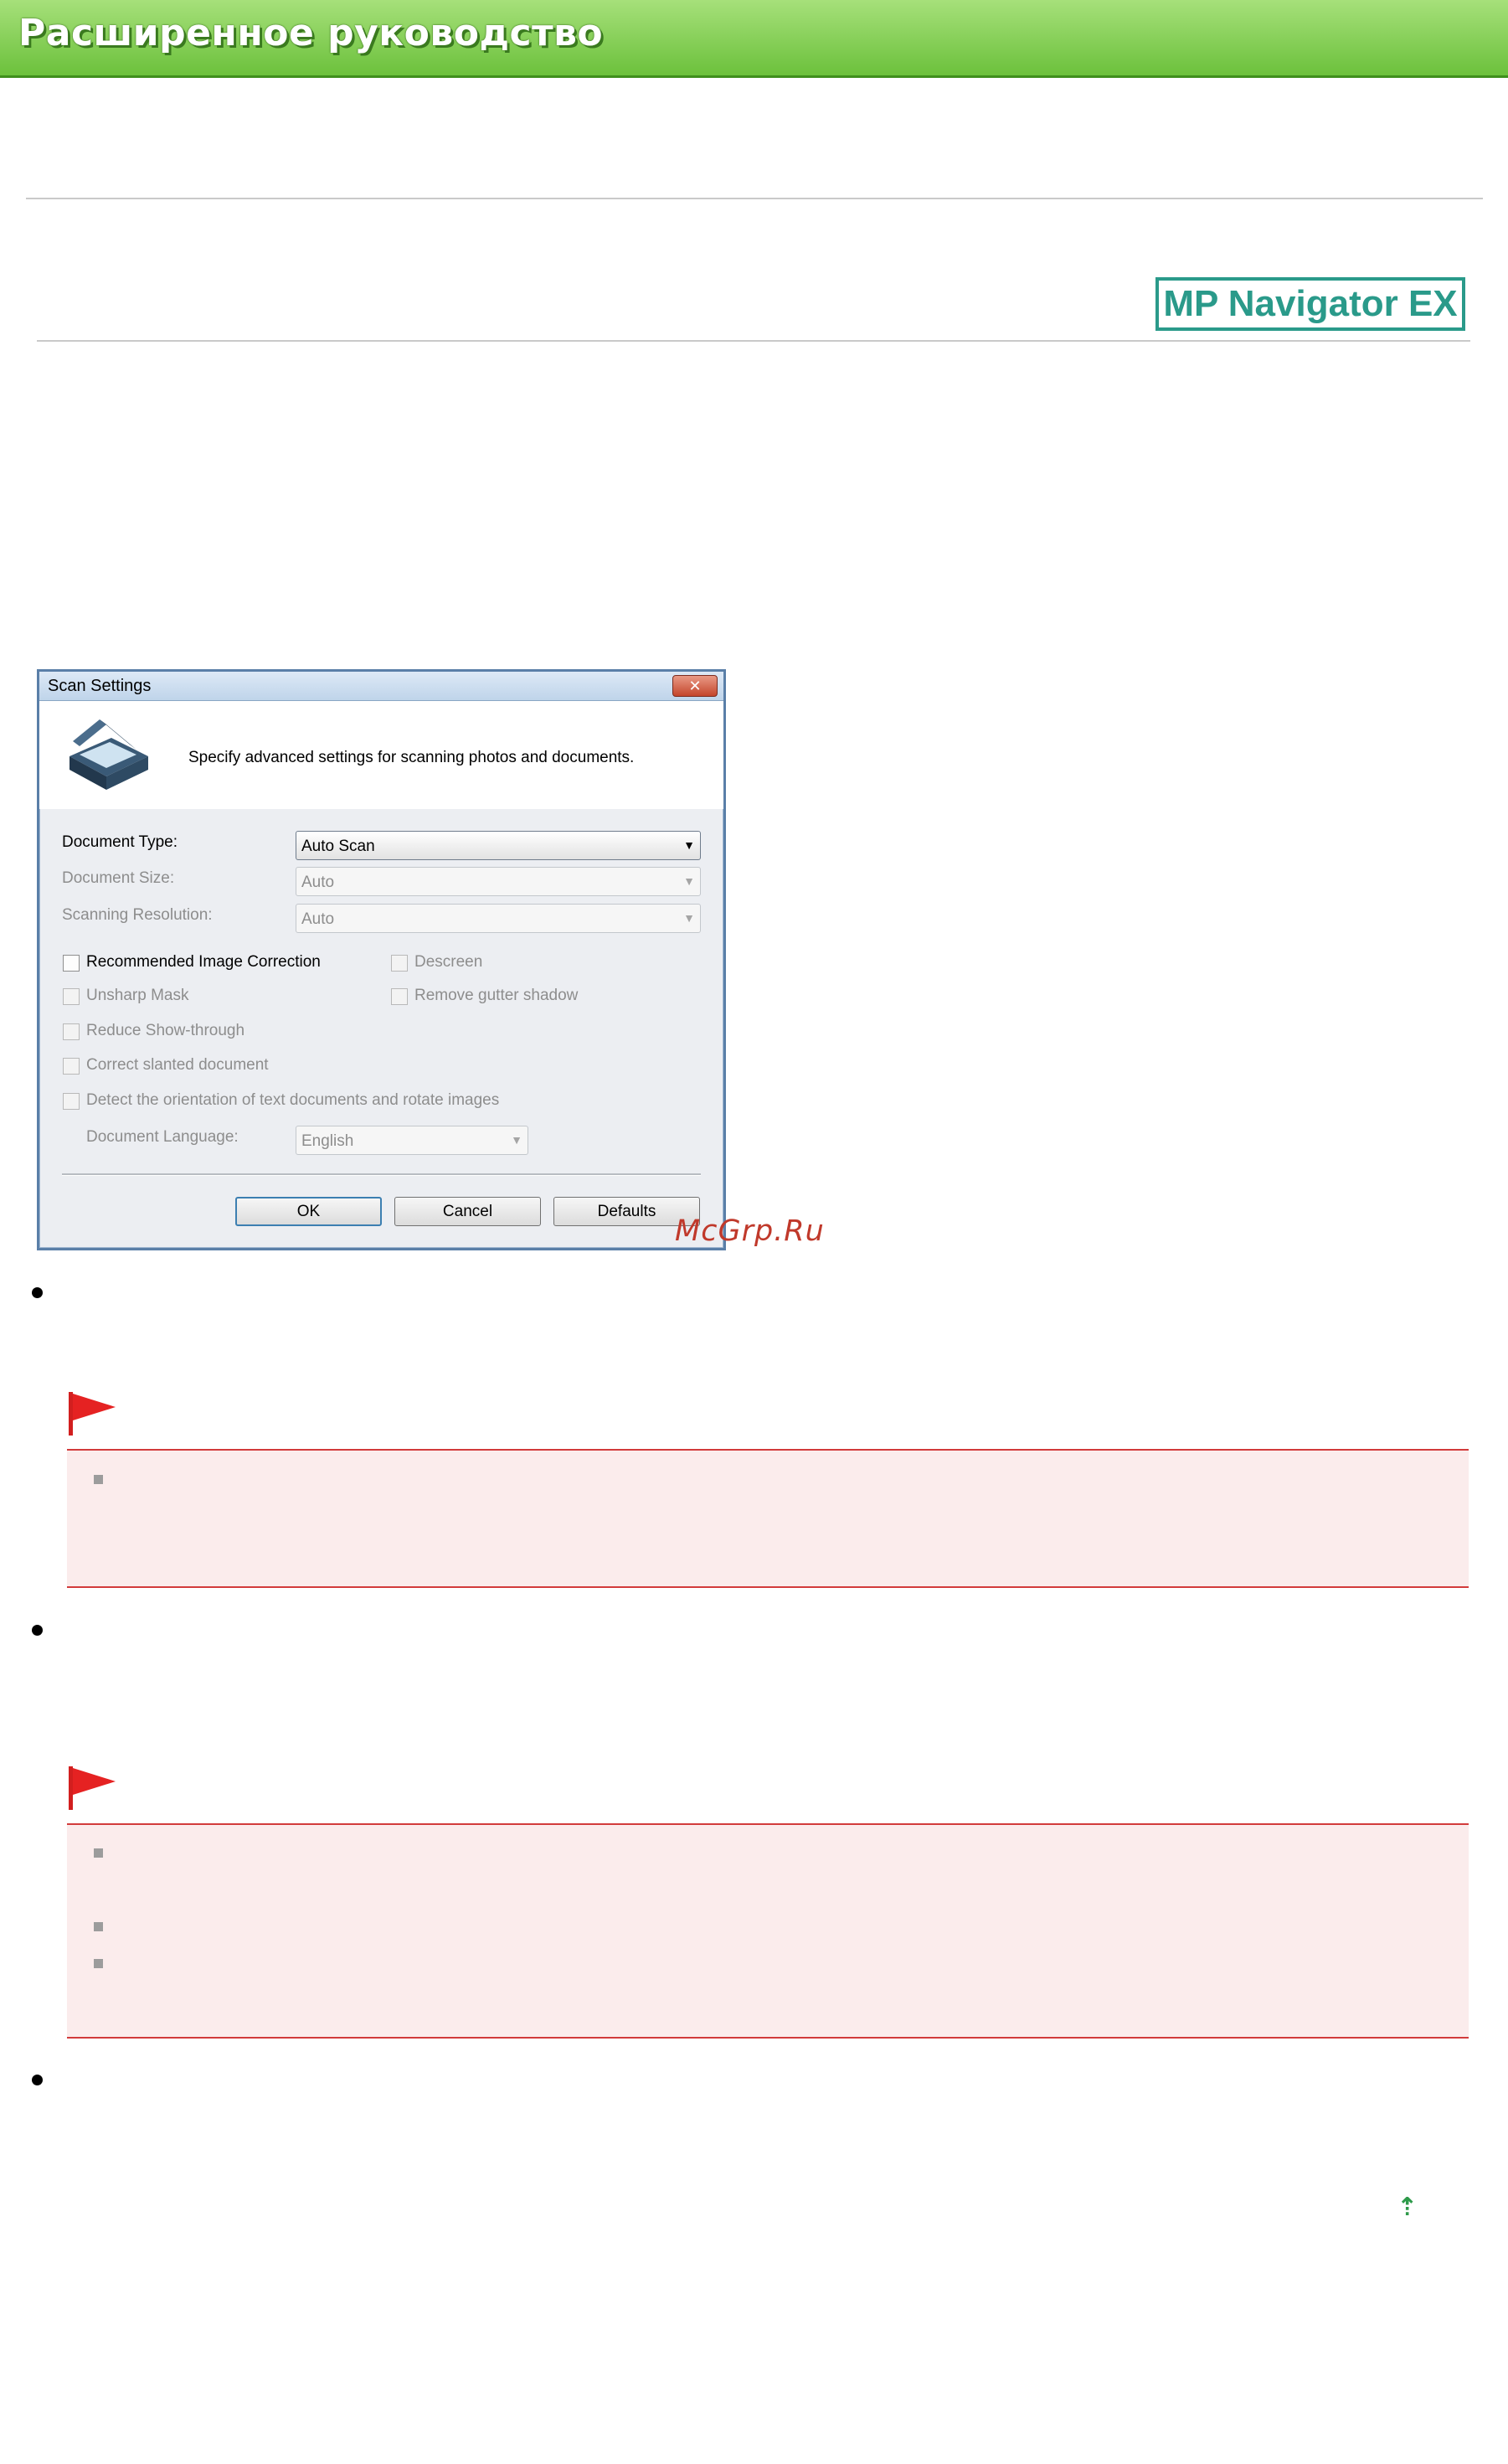  What do you see at coordinates (496, 995) in the screenshot?
I see `remove-gutter-shadow-label: Remove gutter shadow` at bounding box center [496, 995].